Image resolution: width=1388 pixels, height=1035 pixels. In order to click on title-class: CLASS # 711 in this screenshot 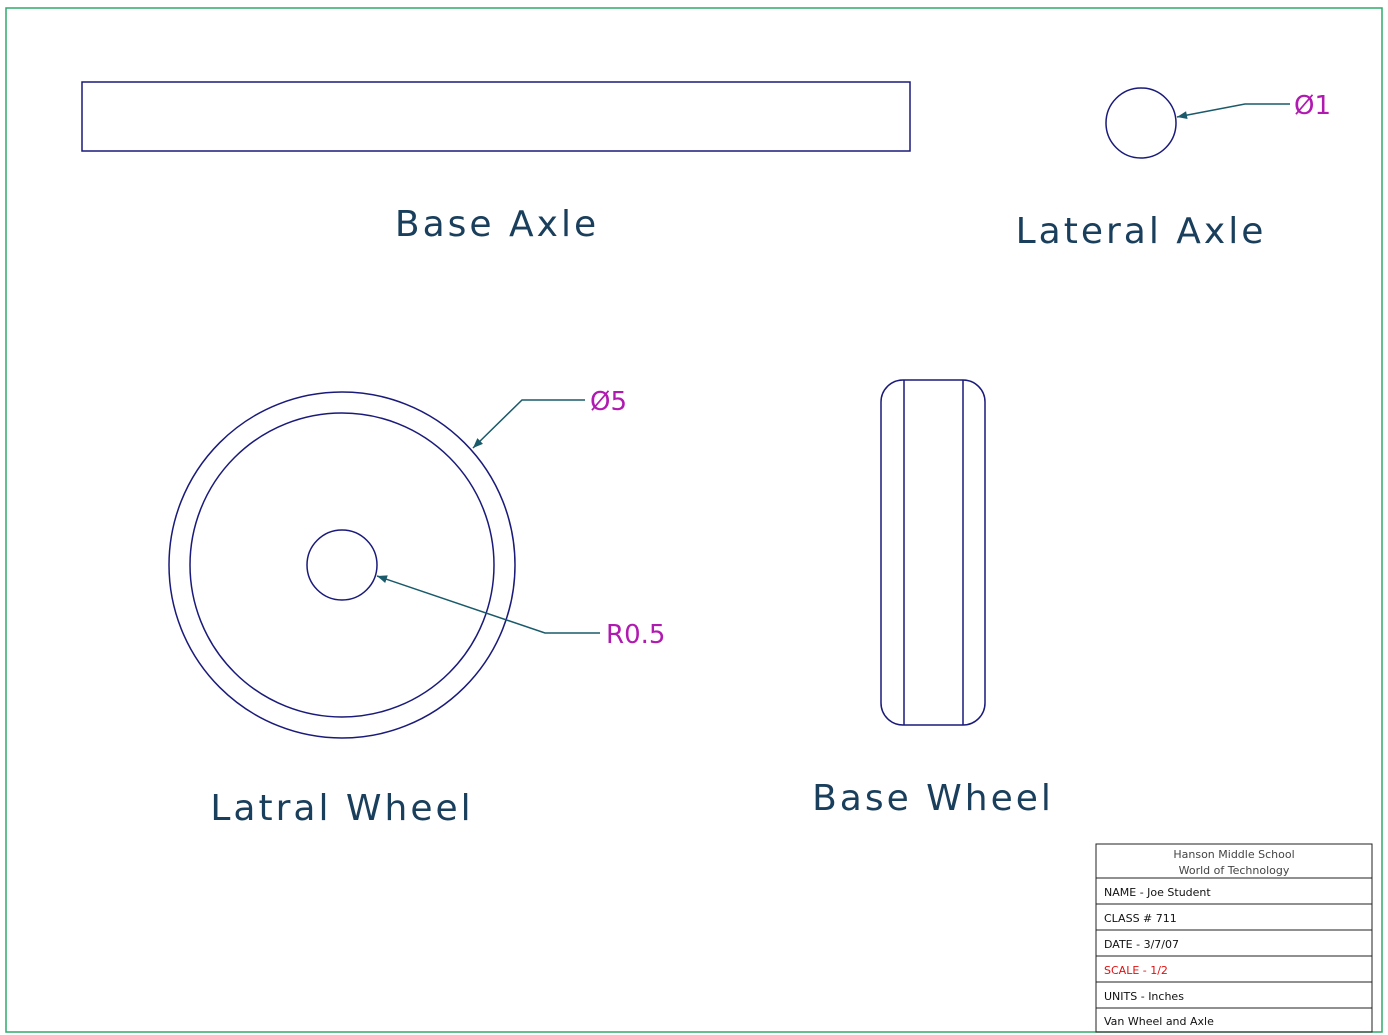, I will do `click(1140, 918)`.